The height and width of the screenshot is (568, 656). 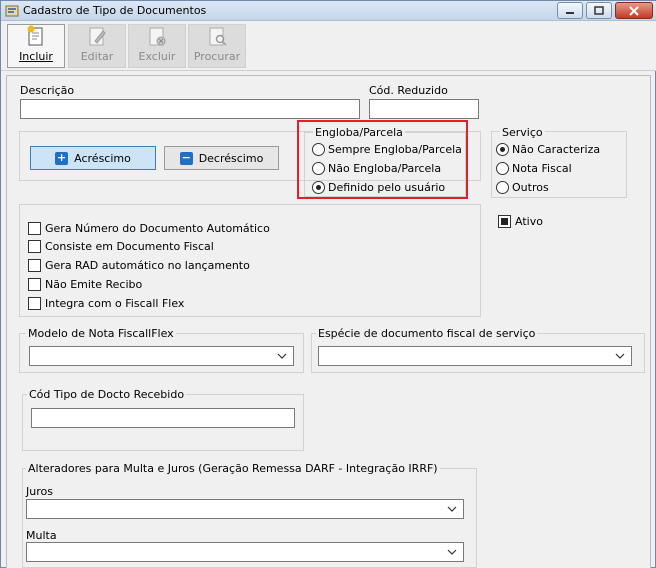 I want to click on excluir-label: Excluir, so click(x=157, y=56).